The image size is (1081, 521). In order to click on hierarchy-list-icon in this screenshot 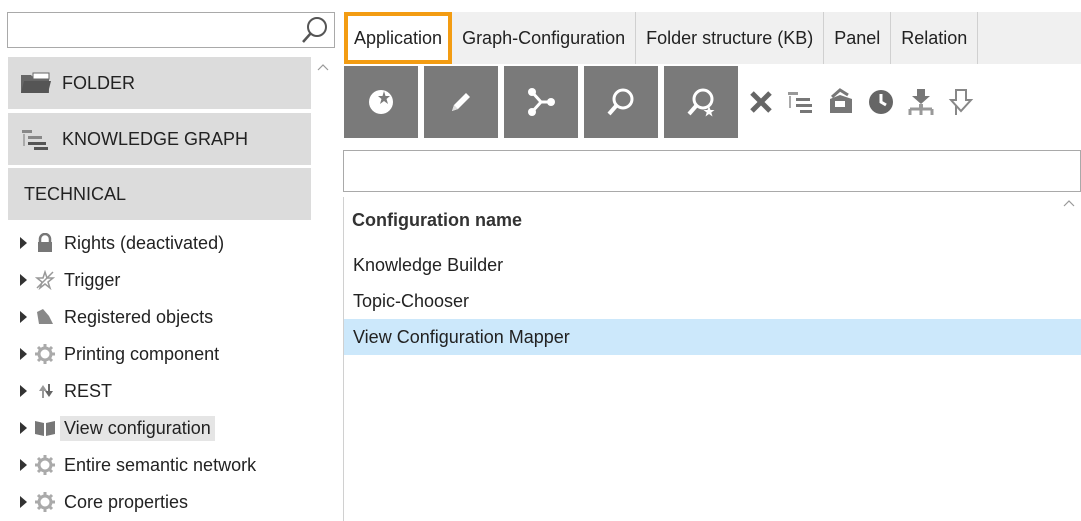, I will do `click(41, 139)`.